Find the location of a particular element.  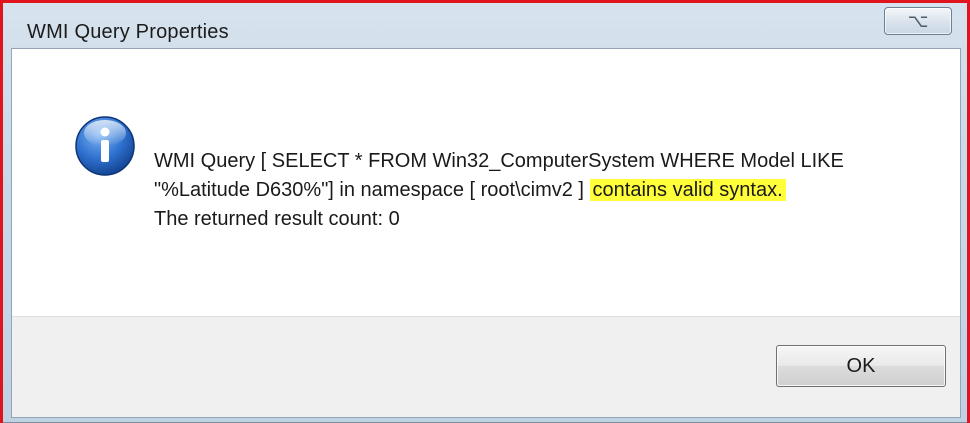

close-icon: ⌥ is located at coordinates (918, 21).